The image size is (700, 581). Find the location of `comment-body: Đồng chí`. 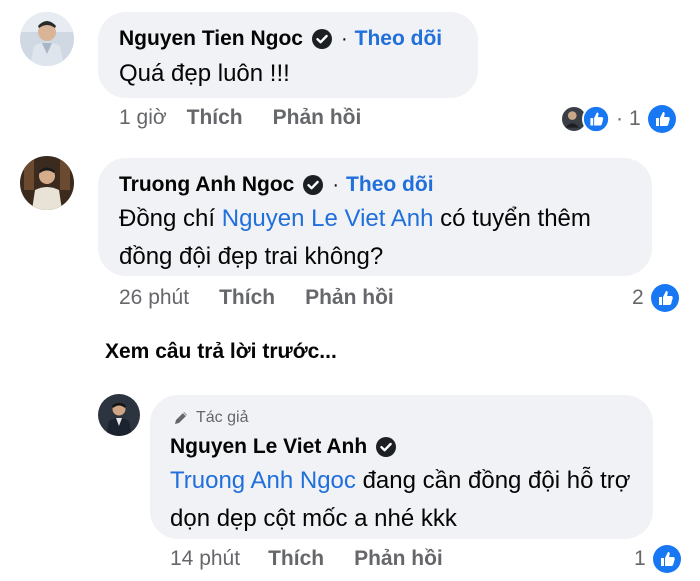

comment-body: Đồng chí is located at coordinates (170, 218).